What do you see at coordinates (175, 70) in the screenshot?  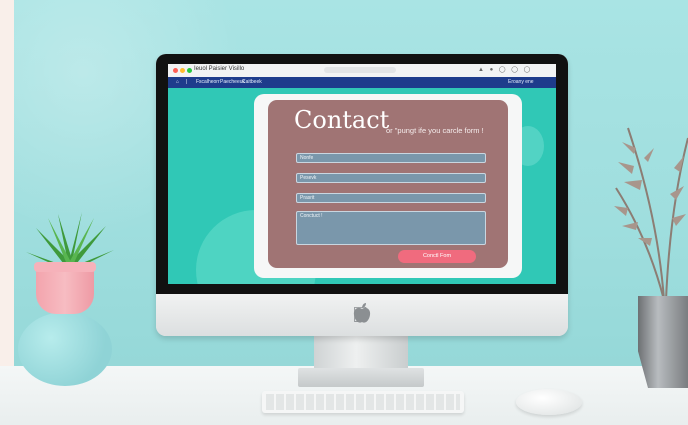 I see `close-window-icon` at bounding box center [175, 70].